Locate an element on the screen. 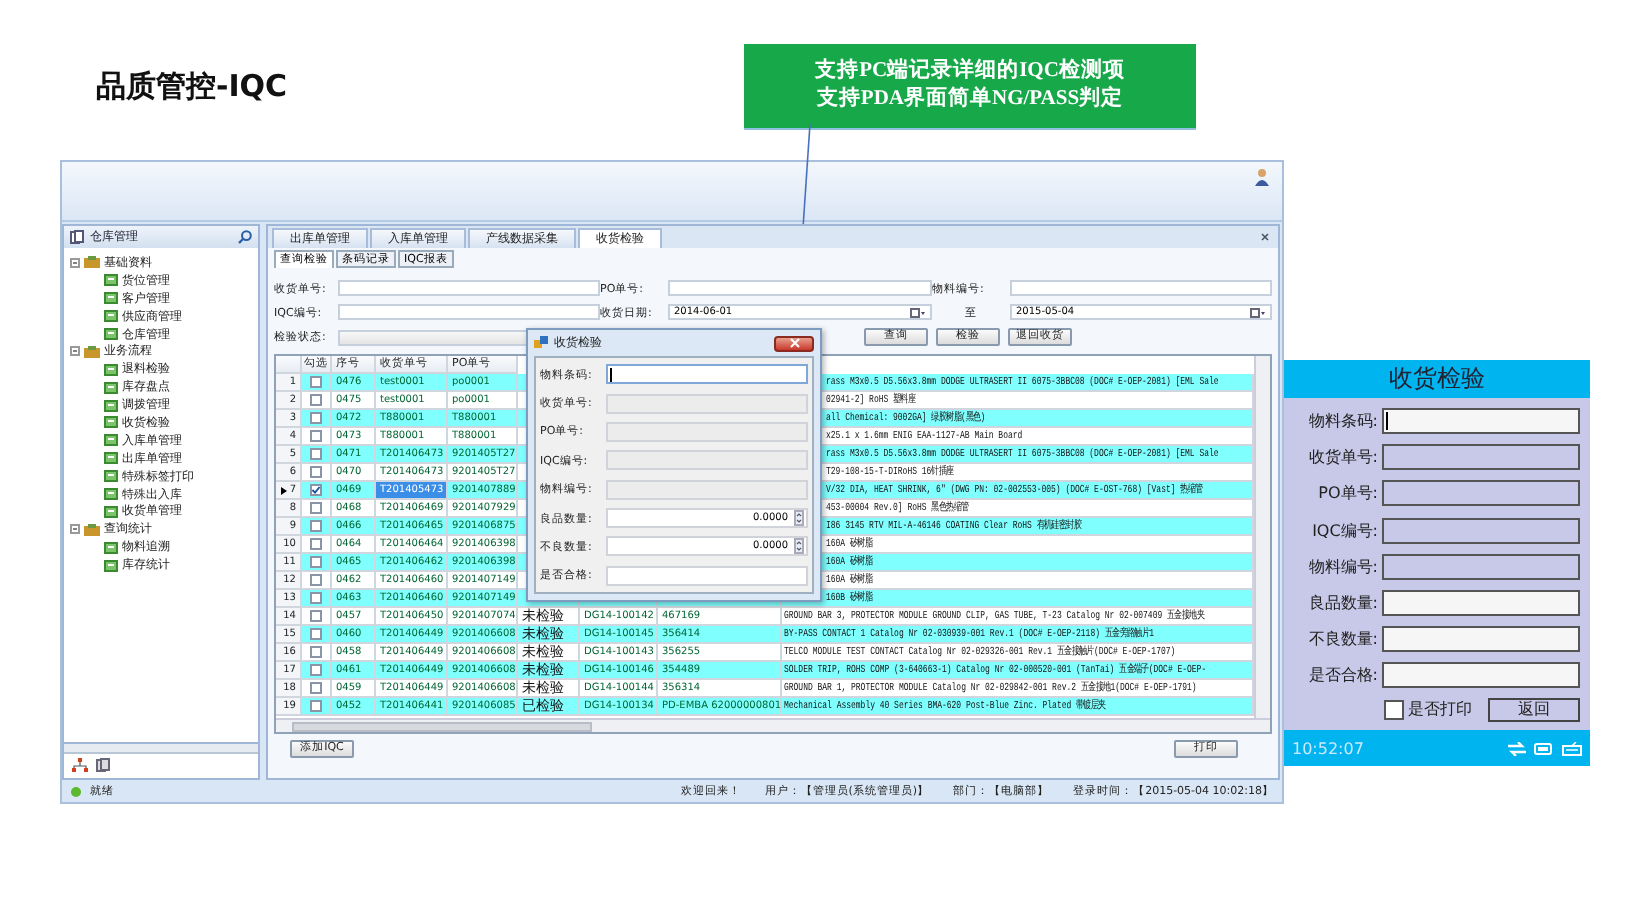 The height and width of the screenshot is (922, 1640). field-label: IQC编号: is located at coordinates (1344, 530).